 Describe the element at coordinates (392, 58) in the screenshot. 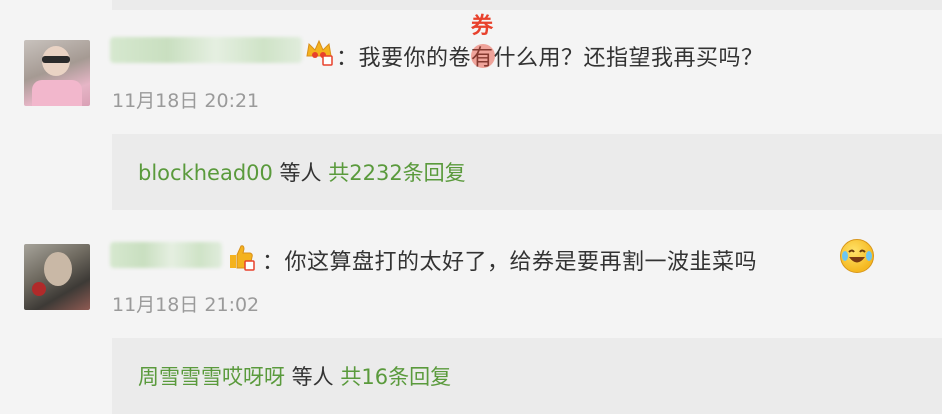

I see `comment-text-part1: ：我要你的` at that location.